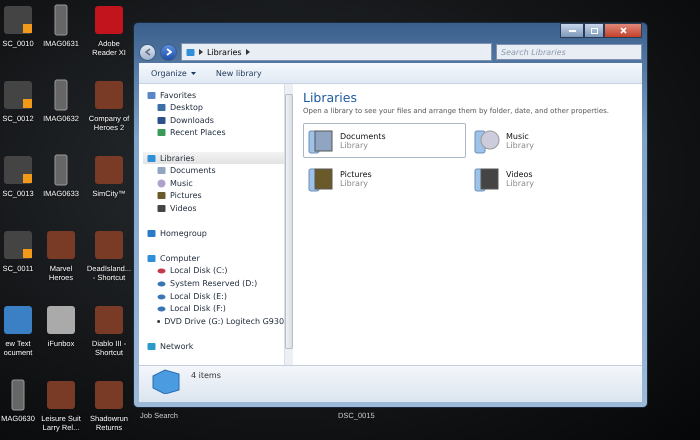 The height and width of the screenshot is (440, 700). Describe the element at coordinates (550, 178) in the screenshot. I see `library-item: Videos Library` at that location.